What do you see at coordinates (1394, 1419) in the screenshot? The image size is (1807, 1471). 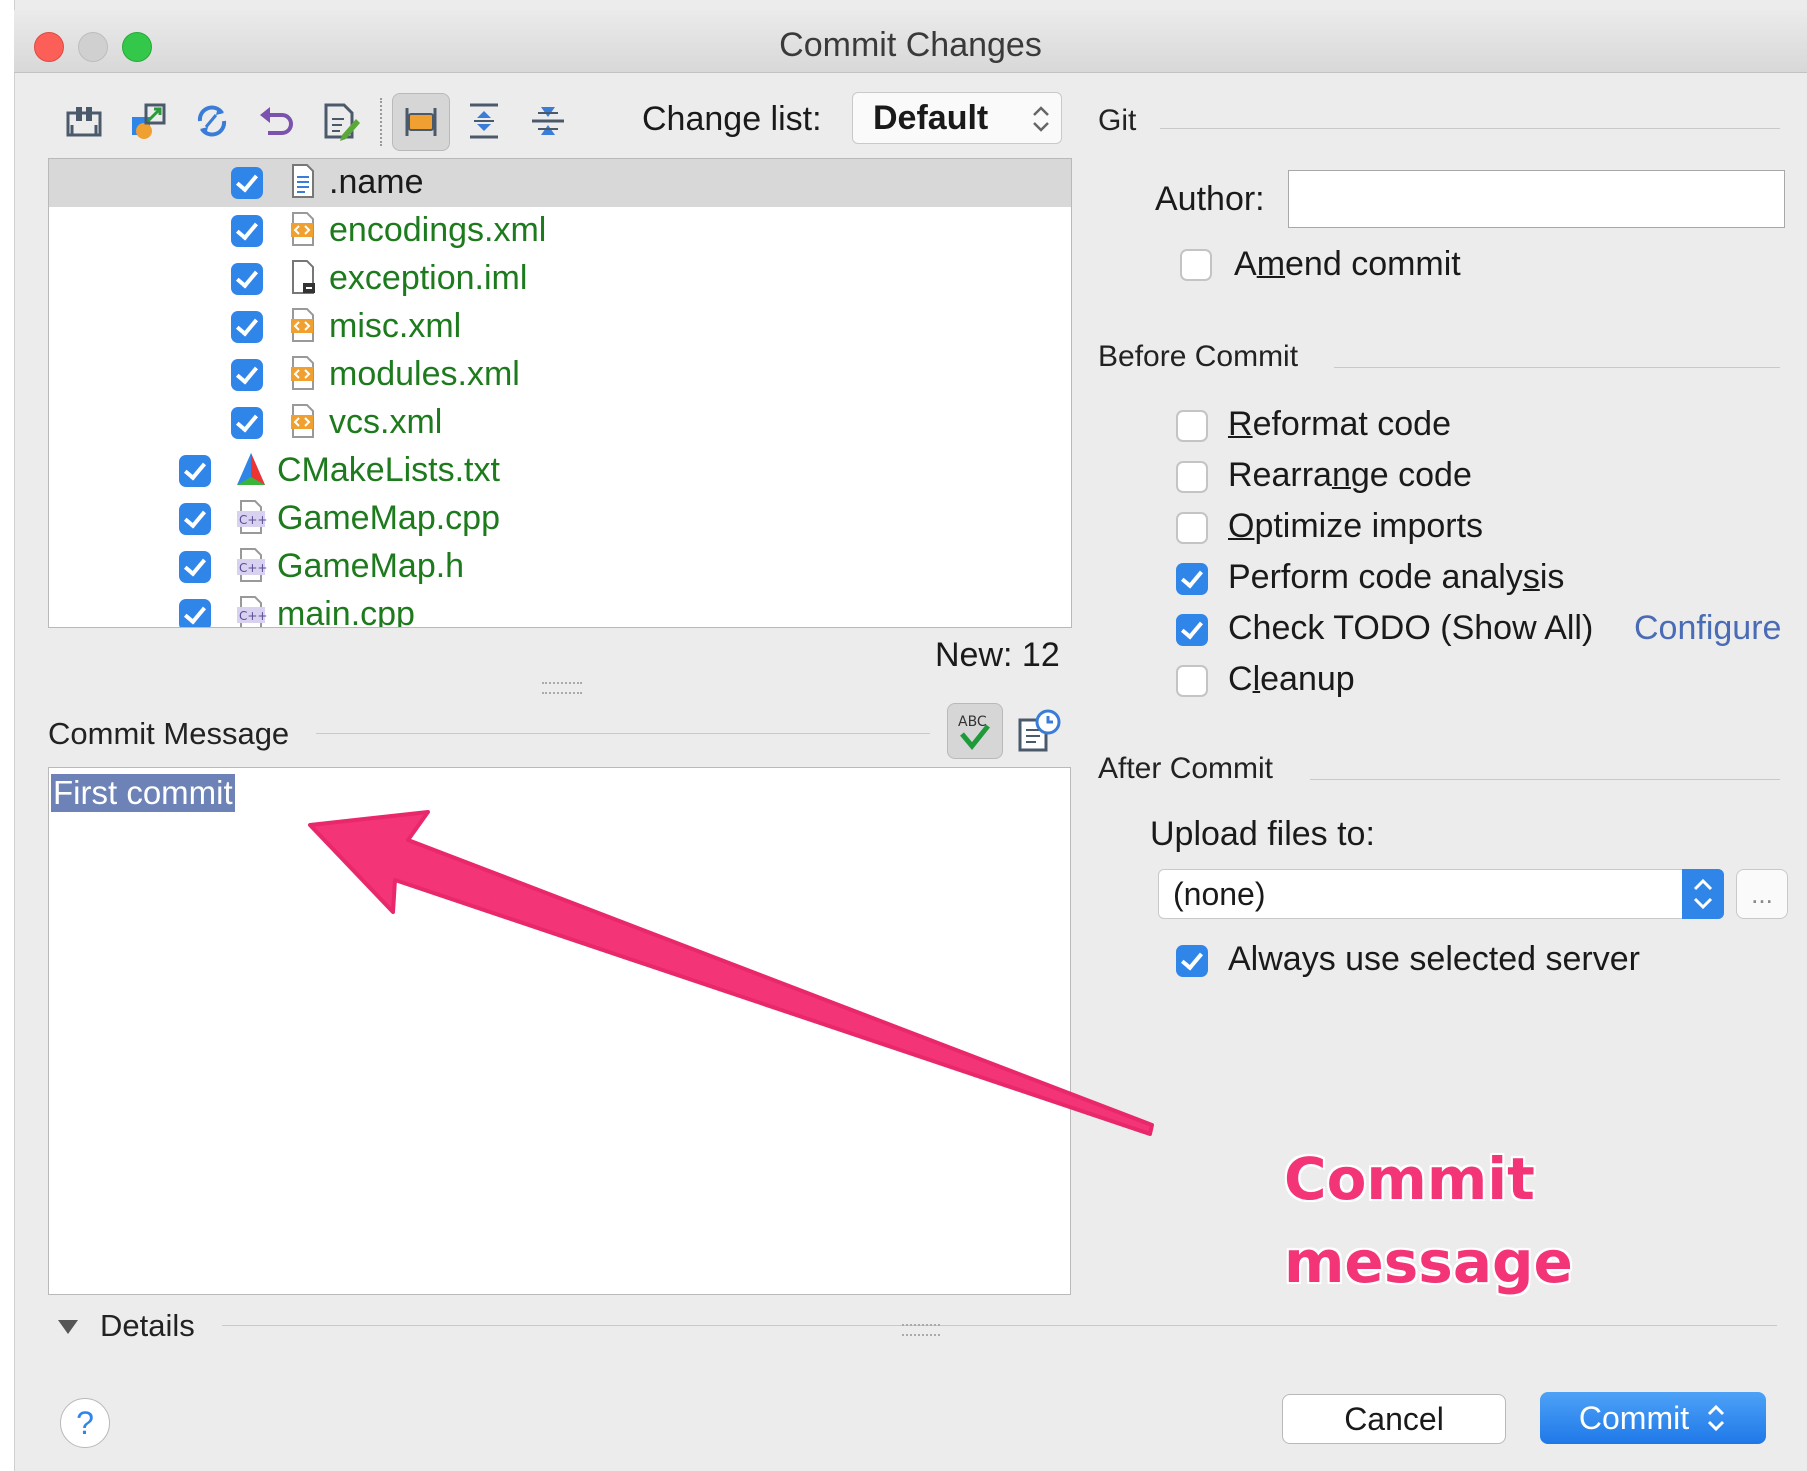 I see `cancel-button: Cancel` at bounding box center [1394, 1419].